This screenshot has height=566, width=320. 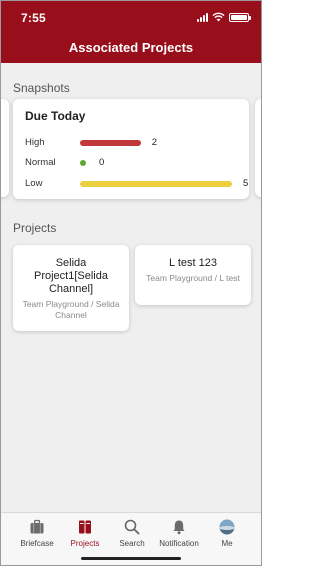 I want to click on nav-notification: Notification, so click(x=179, y=533).